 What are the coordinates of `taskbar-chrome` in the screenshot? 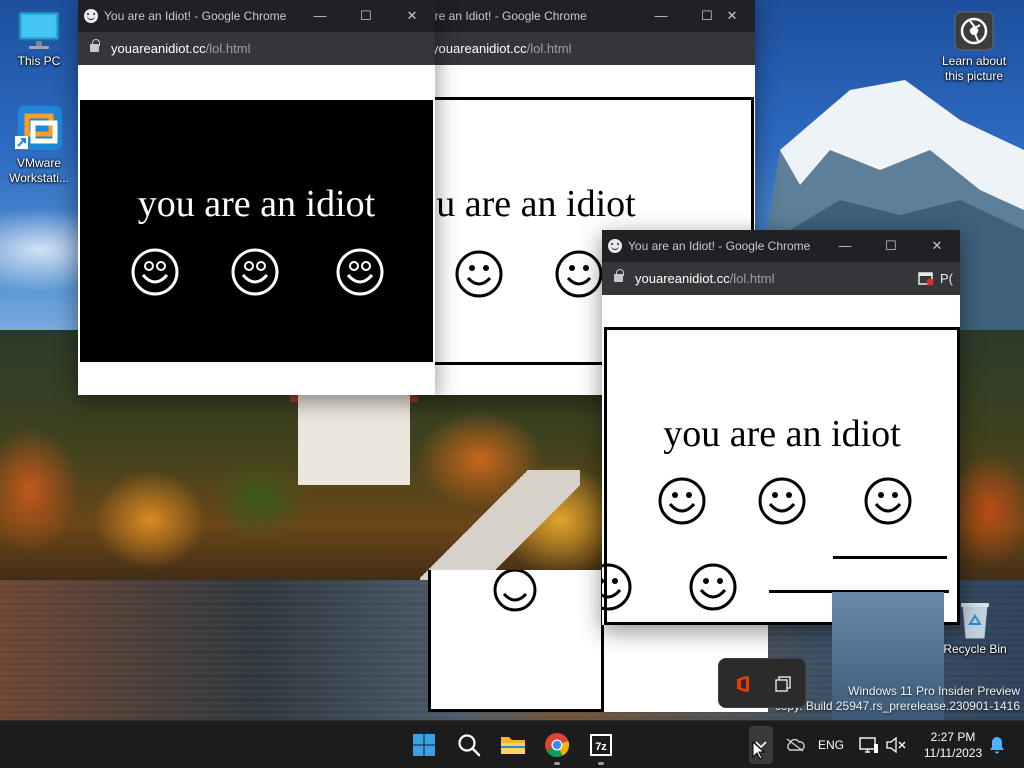 It's located at (557, 746).